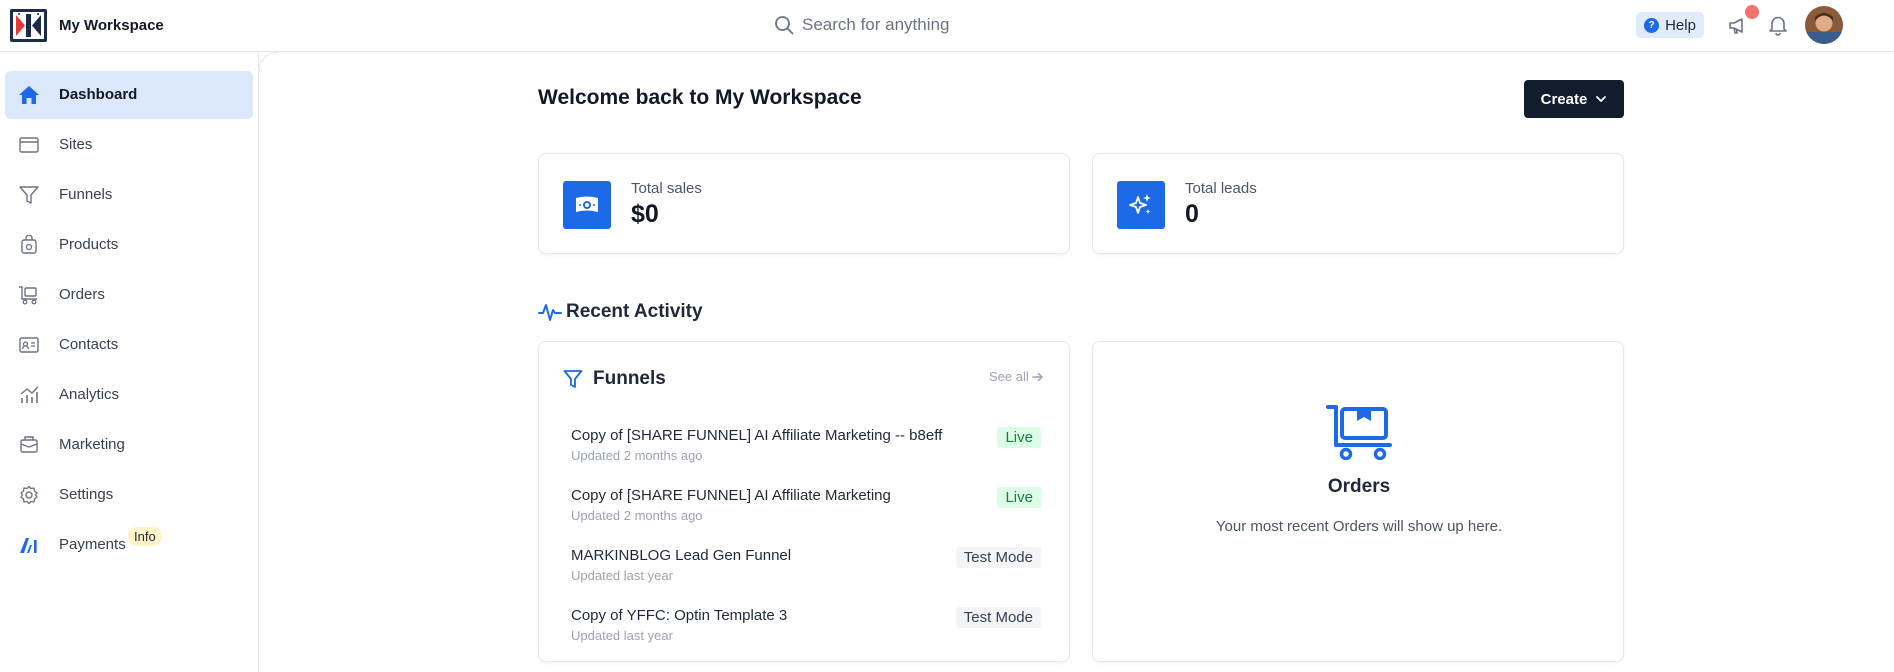 This screenshot has height=672, width=1894. Describe the element at coordinates (86, 494) in the screenshot. I see `sidebar-item-label: Settings` at that location.